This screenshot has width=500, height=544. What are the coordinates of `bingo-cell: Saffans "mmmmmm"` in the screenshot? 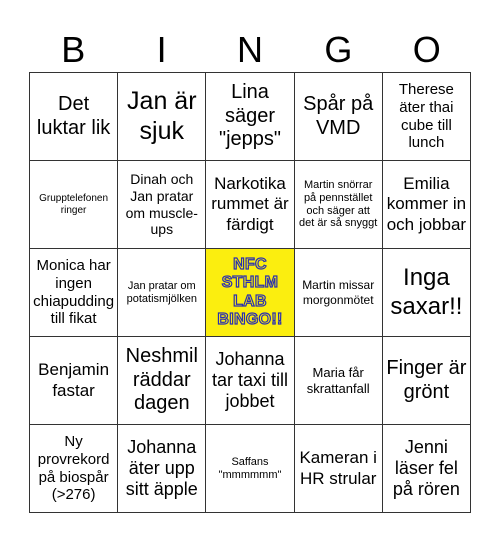 It's located at (250, 469).